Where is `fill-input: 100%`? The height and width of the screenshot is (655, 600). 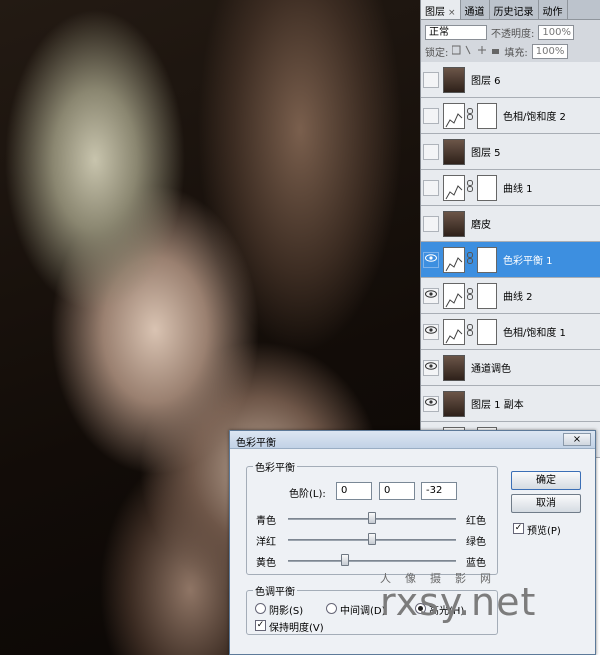
fill-input: 100% is located at coordinates (549, 51).